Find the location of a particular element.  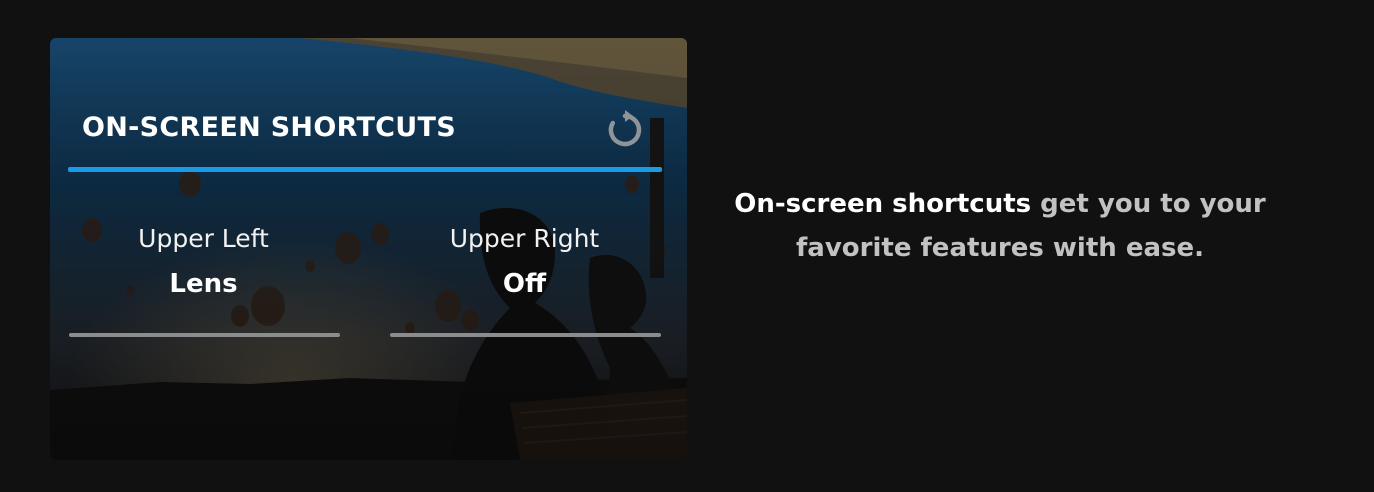

reset-rotate-icon is located at coordinates (625, 130).